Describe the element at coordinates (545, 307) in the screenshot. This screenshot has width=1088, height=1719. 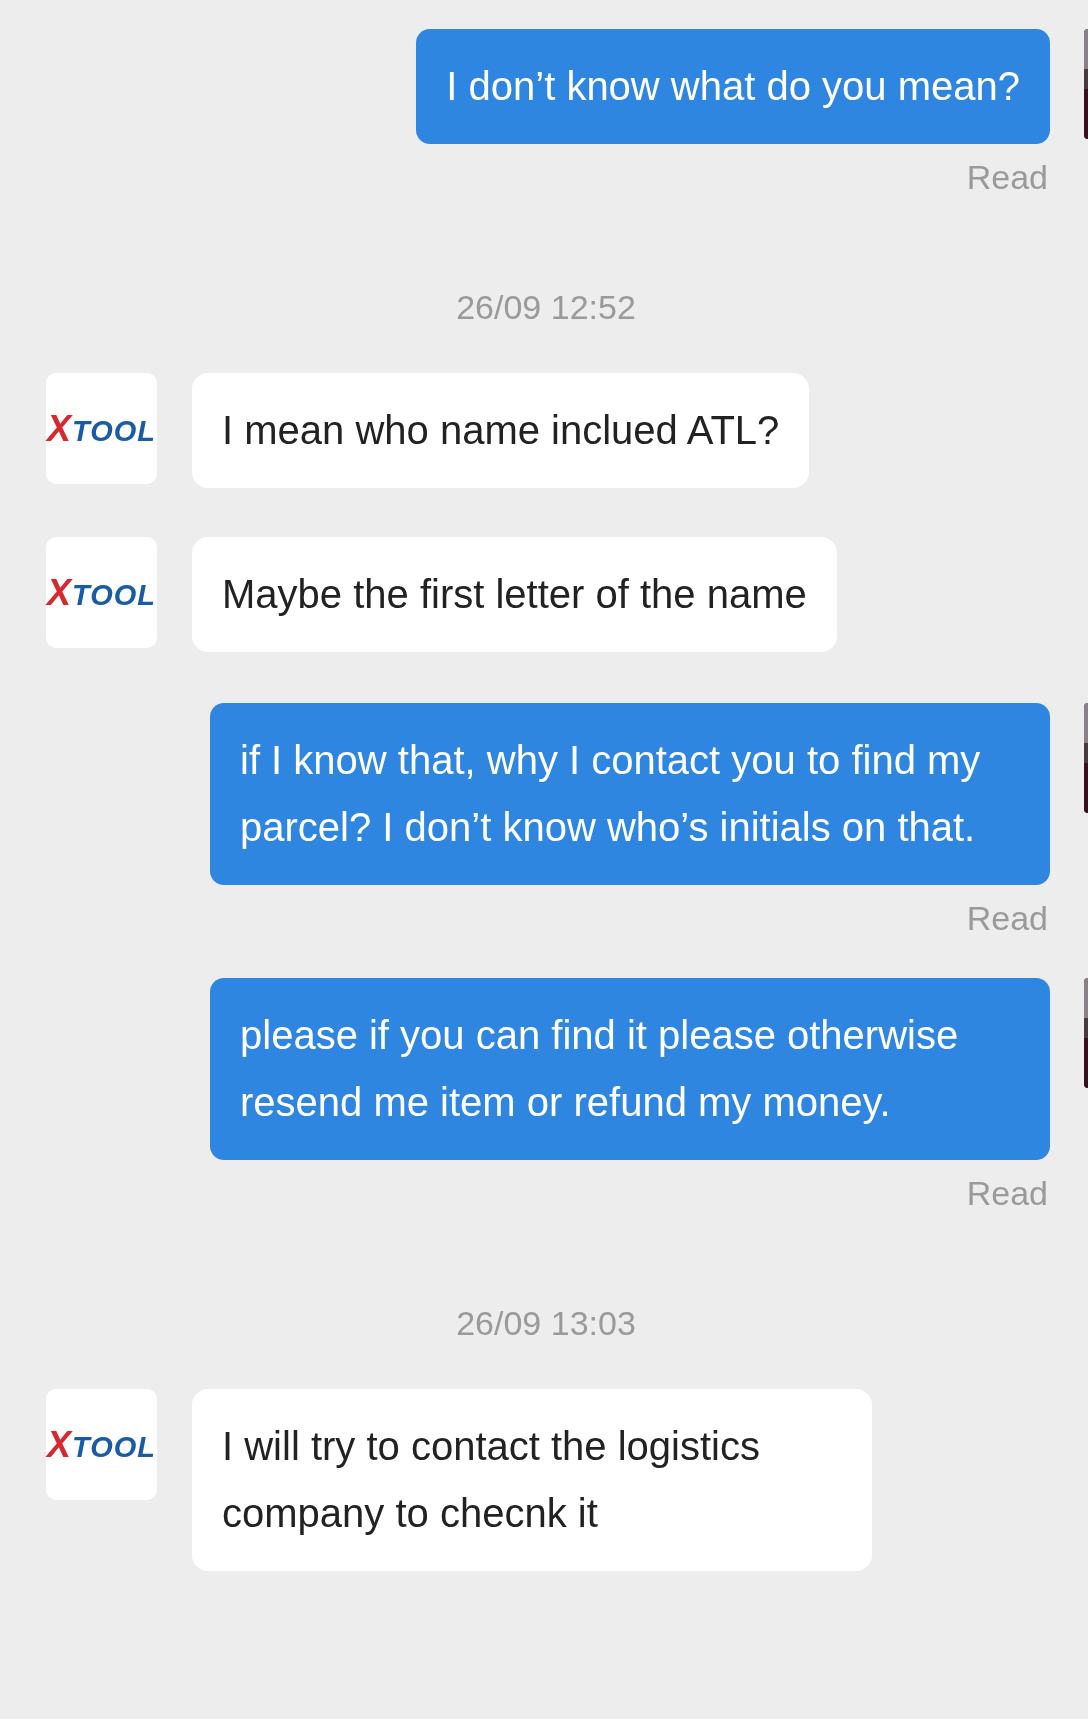
I see `timestamp: 26/09 12:52` at that location.